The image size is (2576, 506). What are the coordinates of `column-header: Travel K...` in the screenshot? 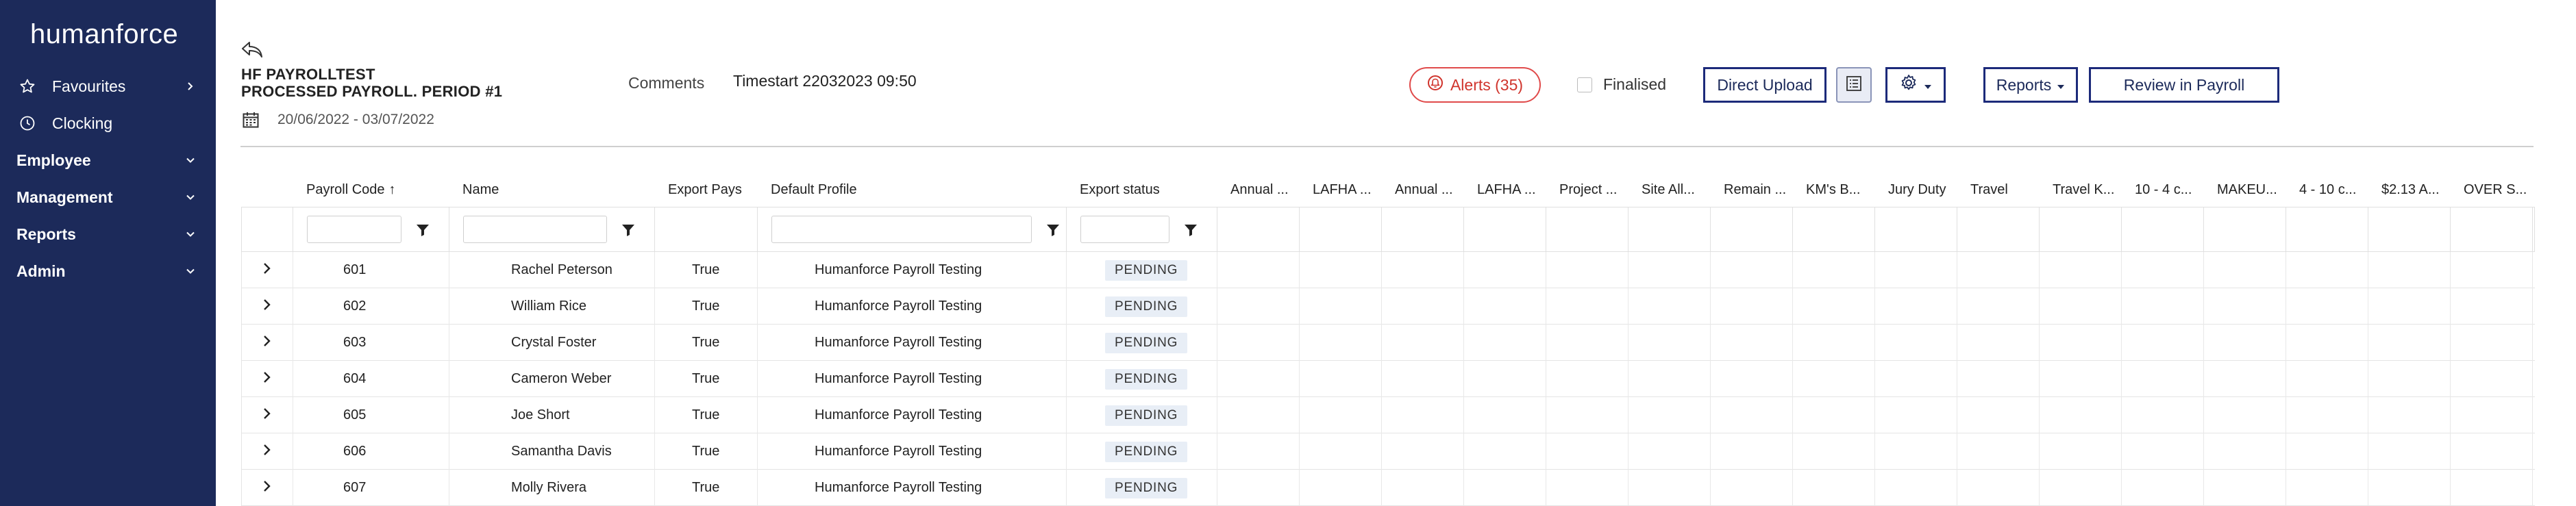 It's located at (2086, 190).